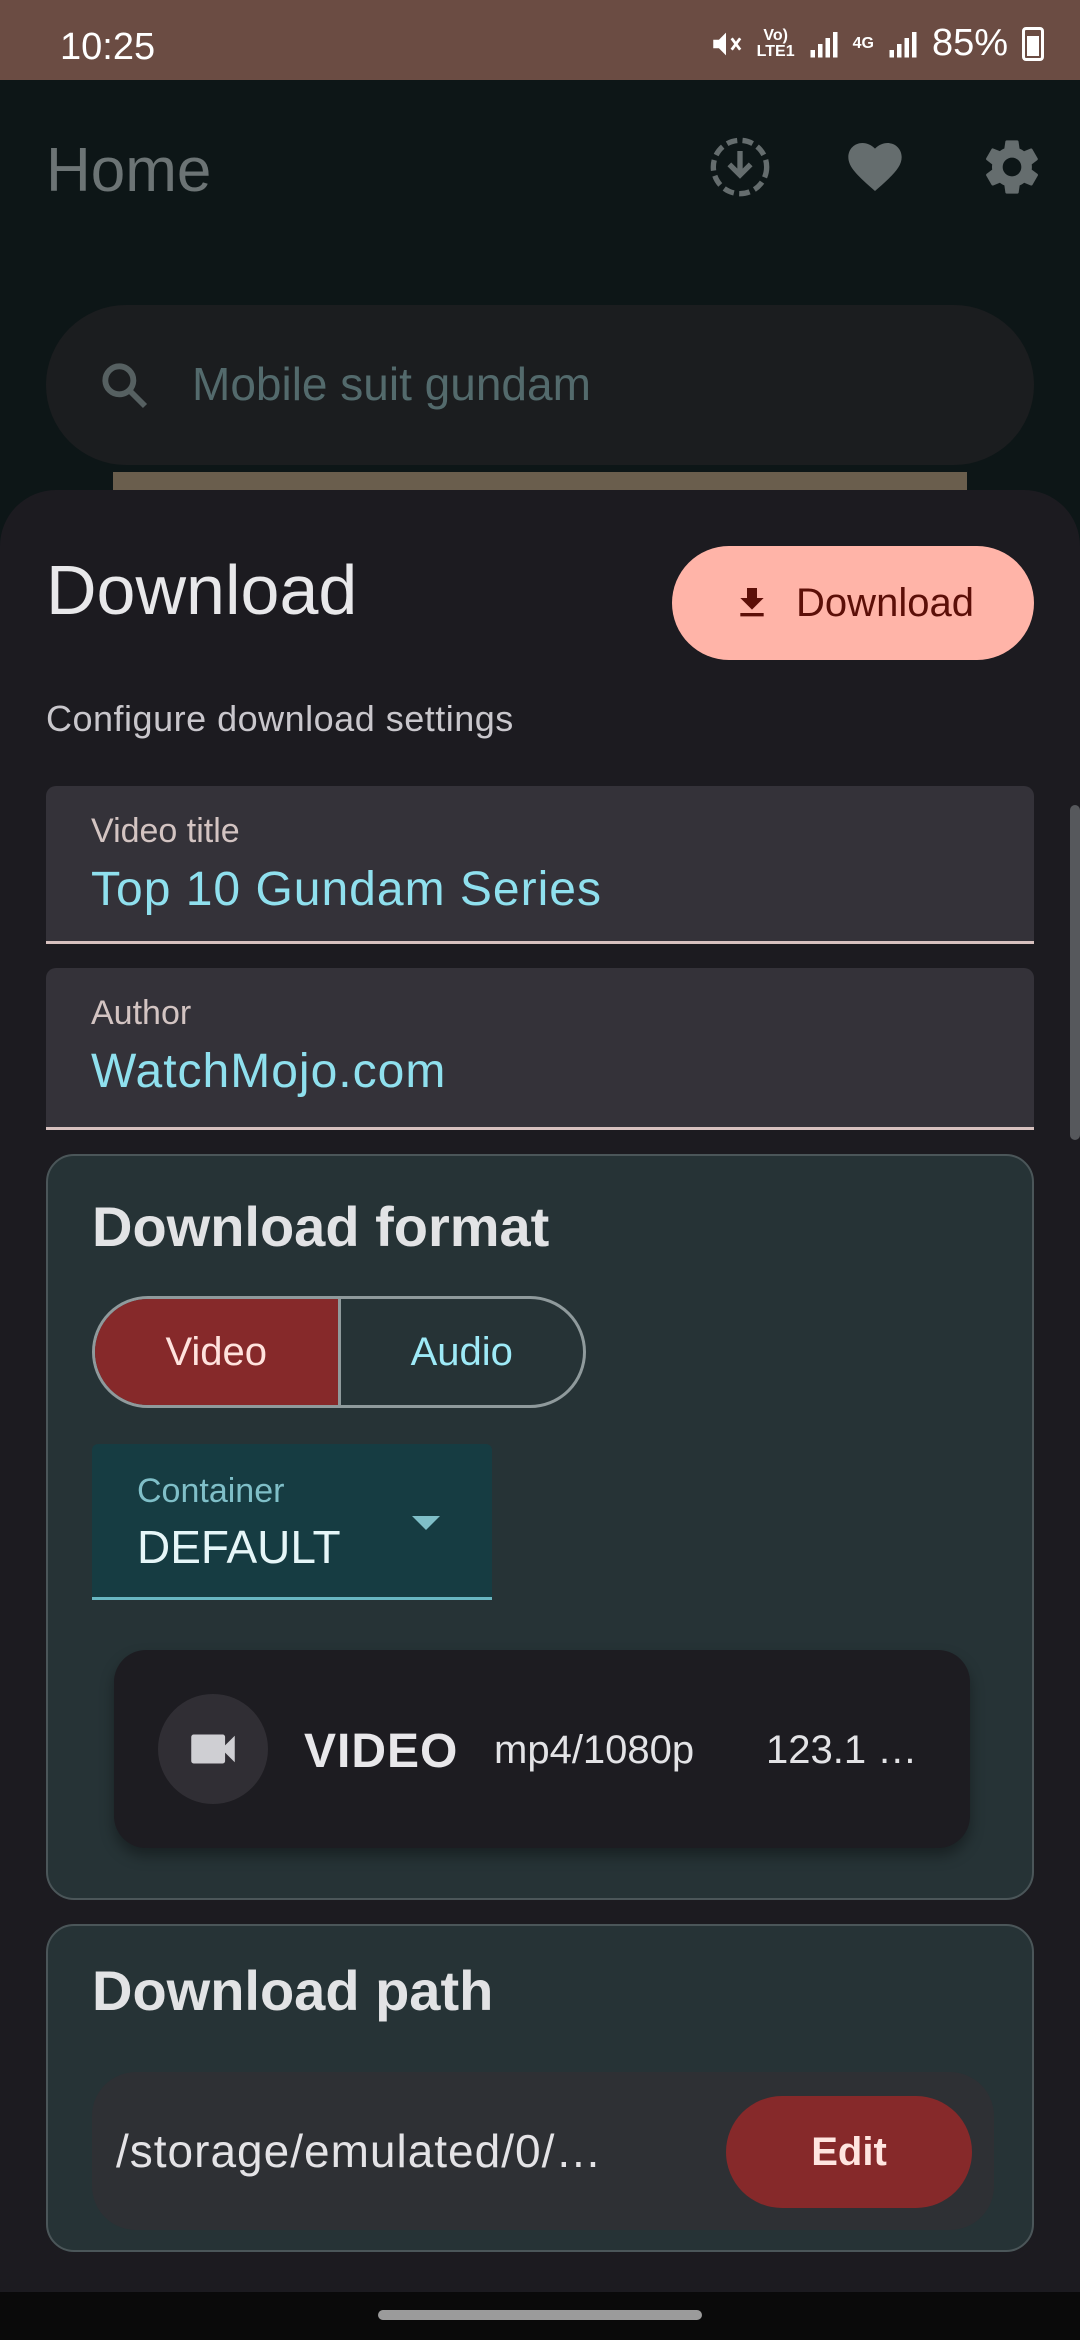 The width and height of the screenshot is (1080, 2340). Describe the element at coordinates (141, 1013) in the screenshot. I see `author-label: Author` at that location.